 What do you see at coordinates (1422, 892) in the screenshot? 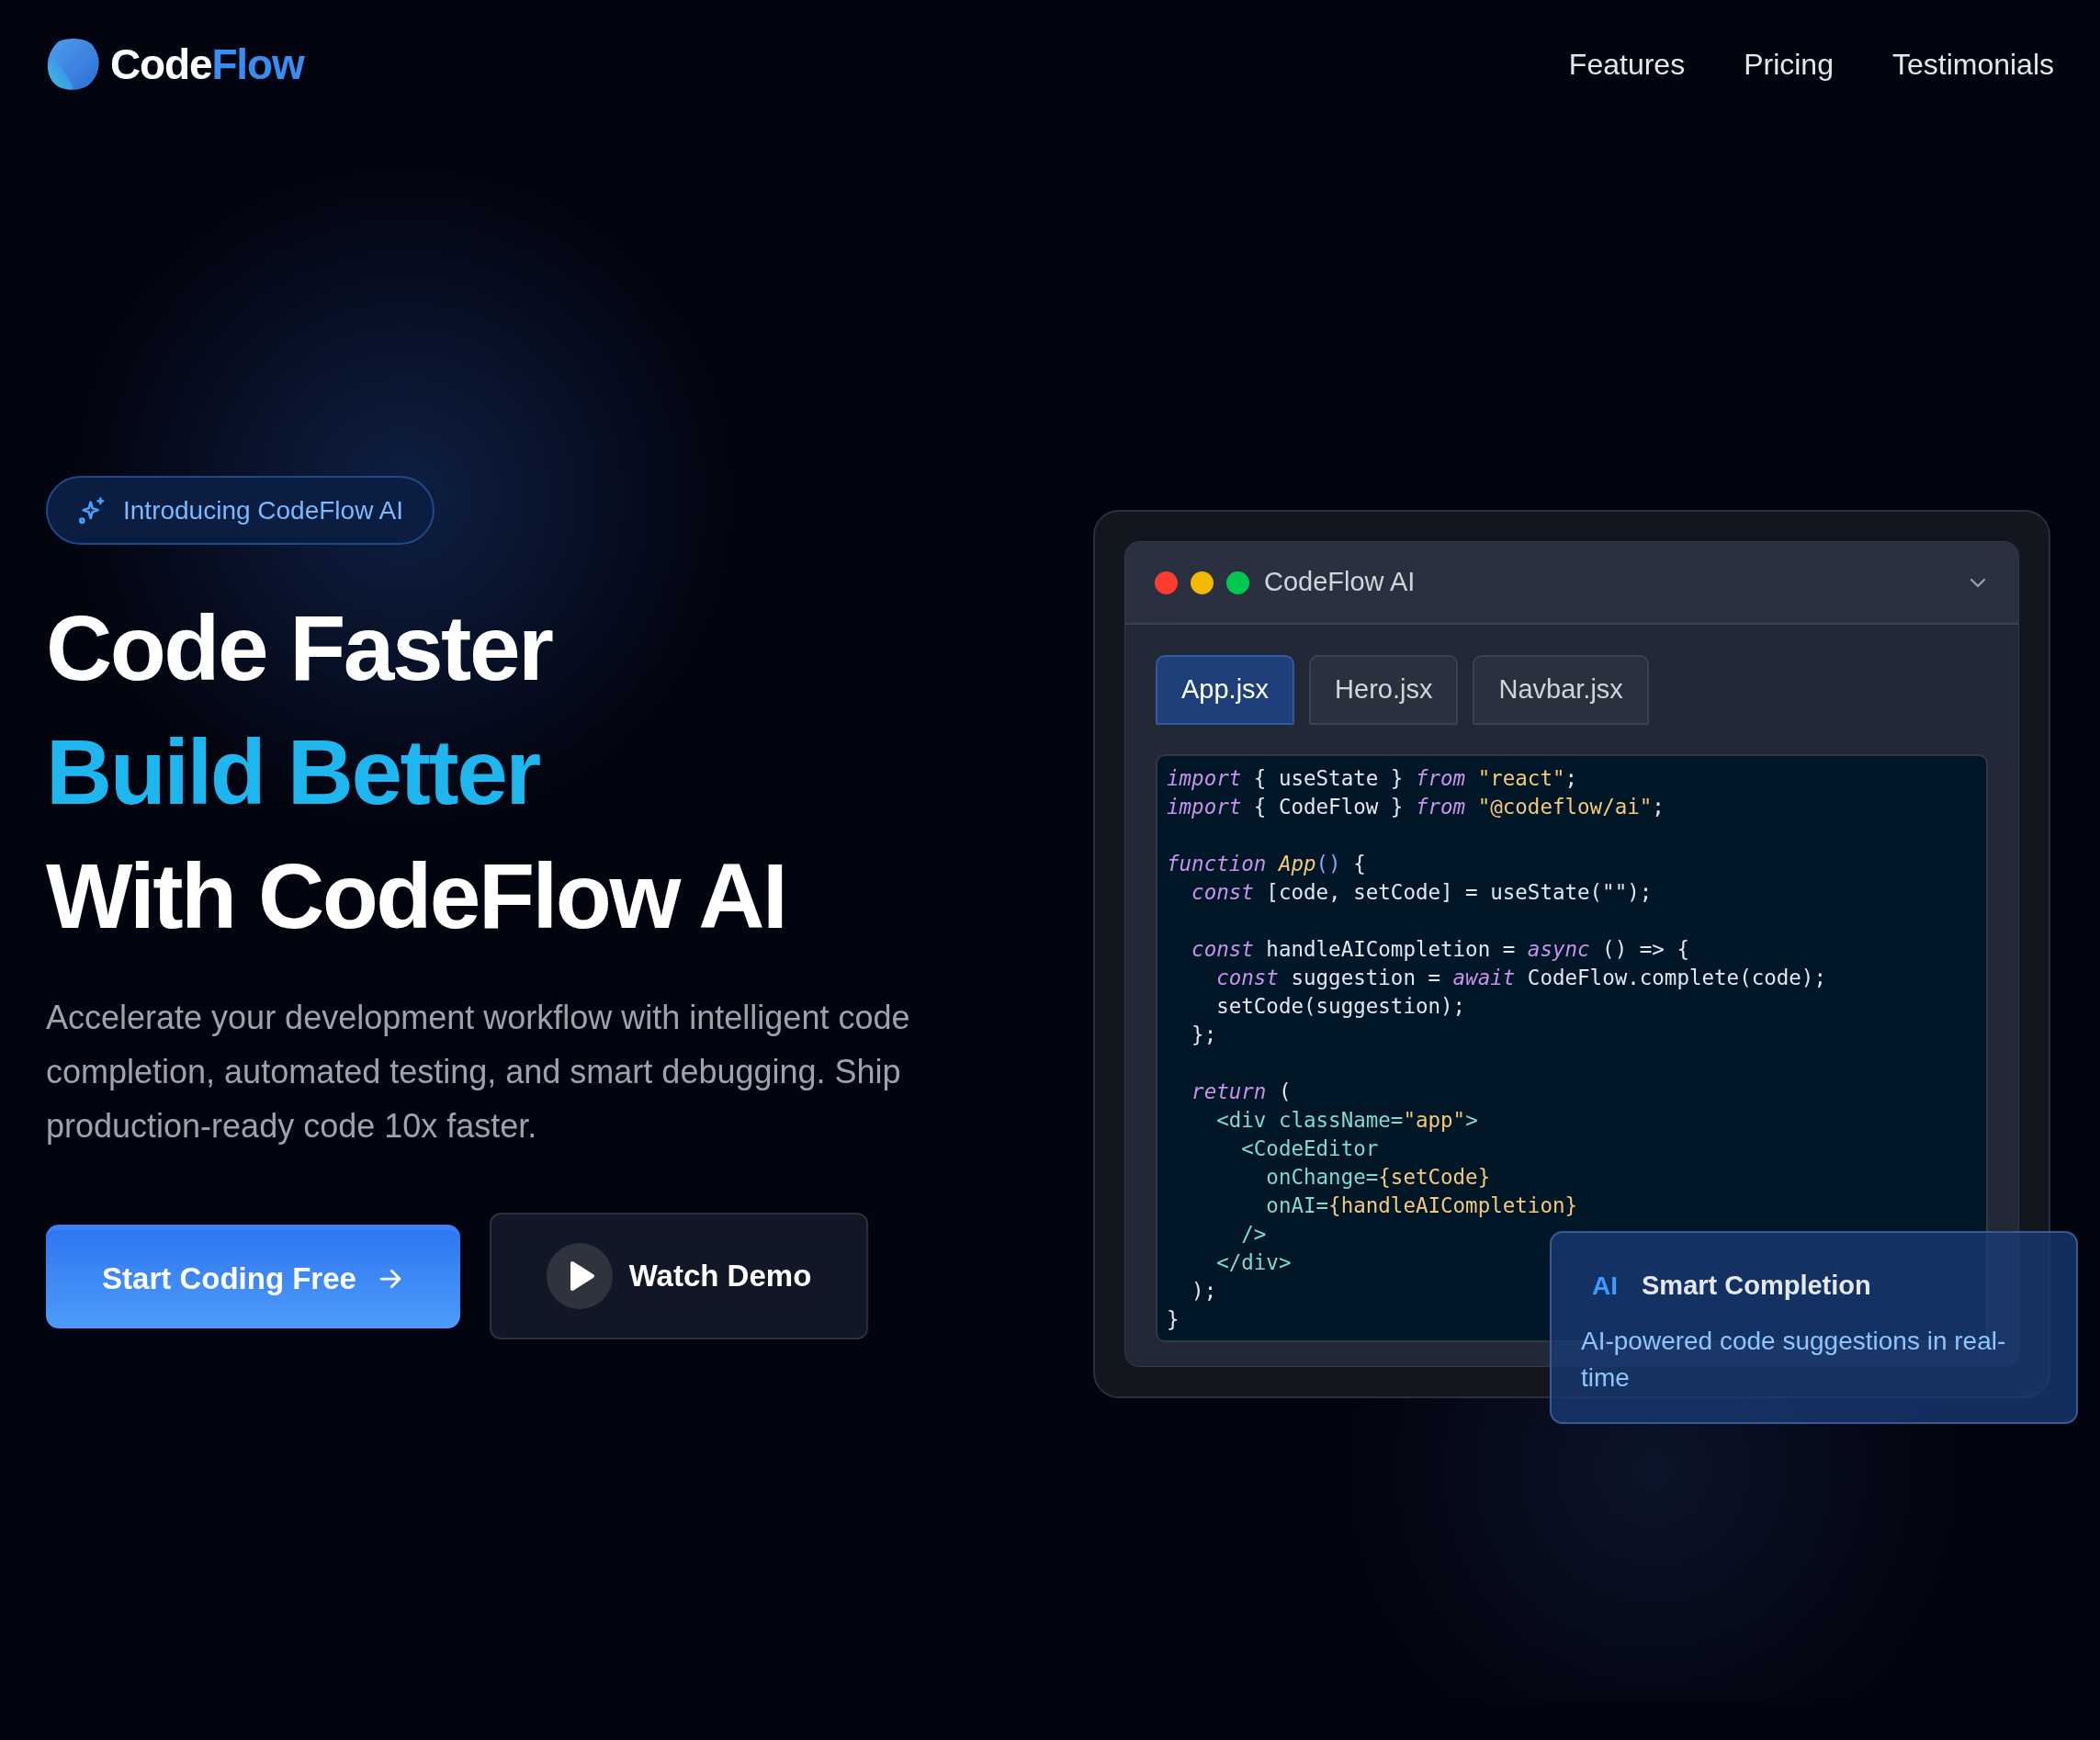
I see `code-line: const [code, setCode] = useState("");` at bounding box center [1422, 892].